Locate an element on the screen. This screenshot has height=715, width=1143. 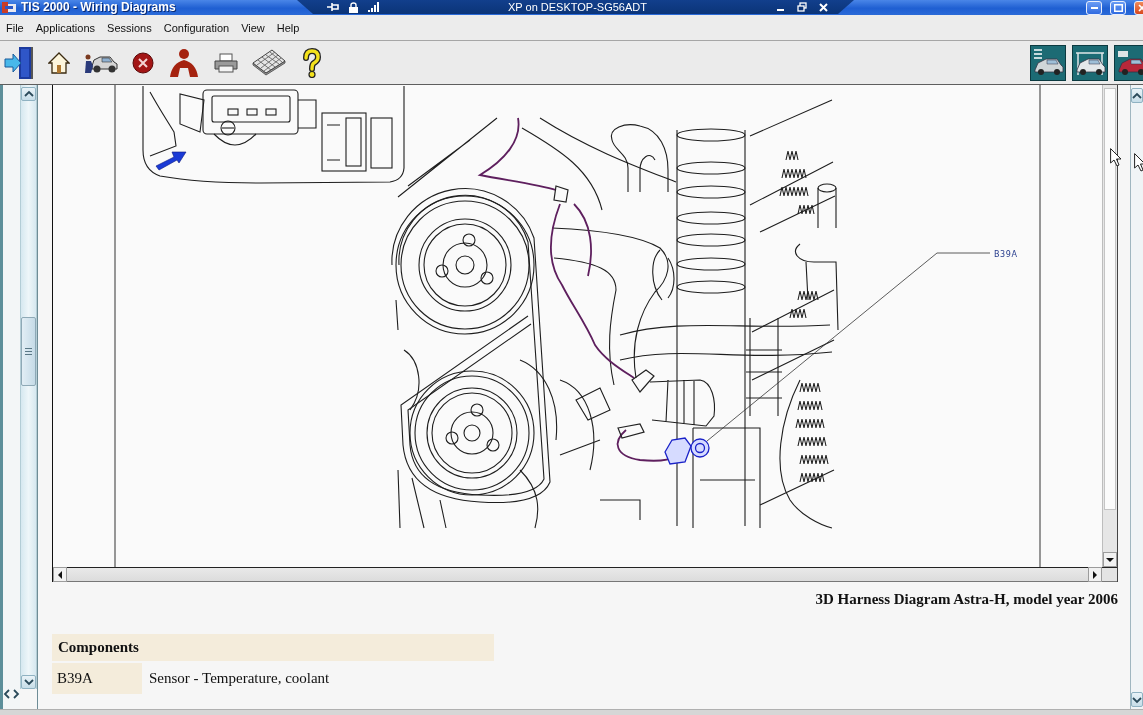
menu-item: File is located at coordinates (15, 27).